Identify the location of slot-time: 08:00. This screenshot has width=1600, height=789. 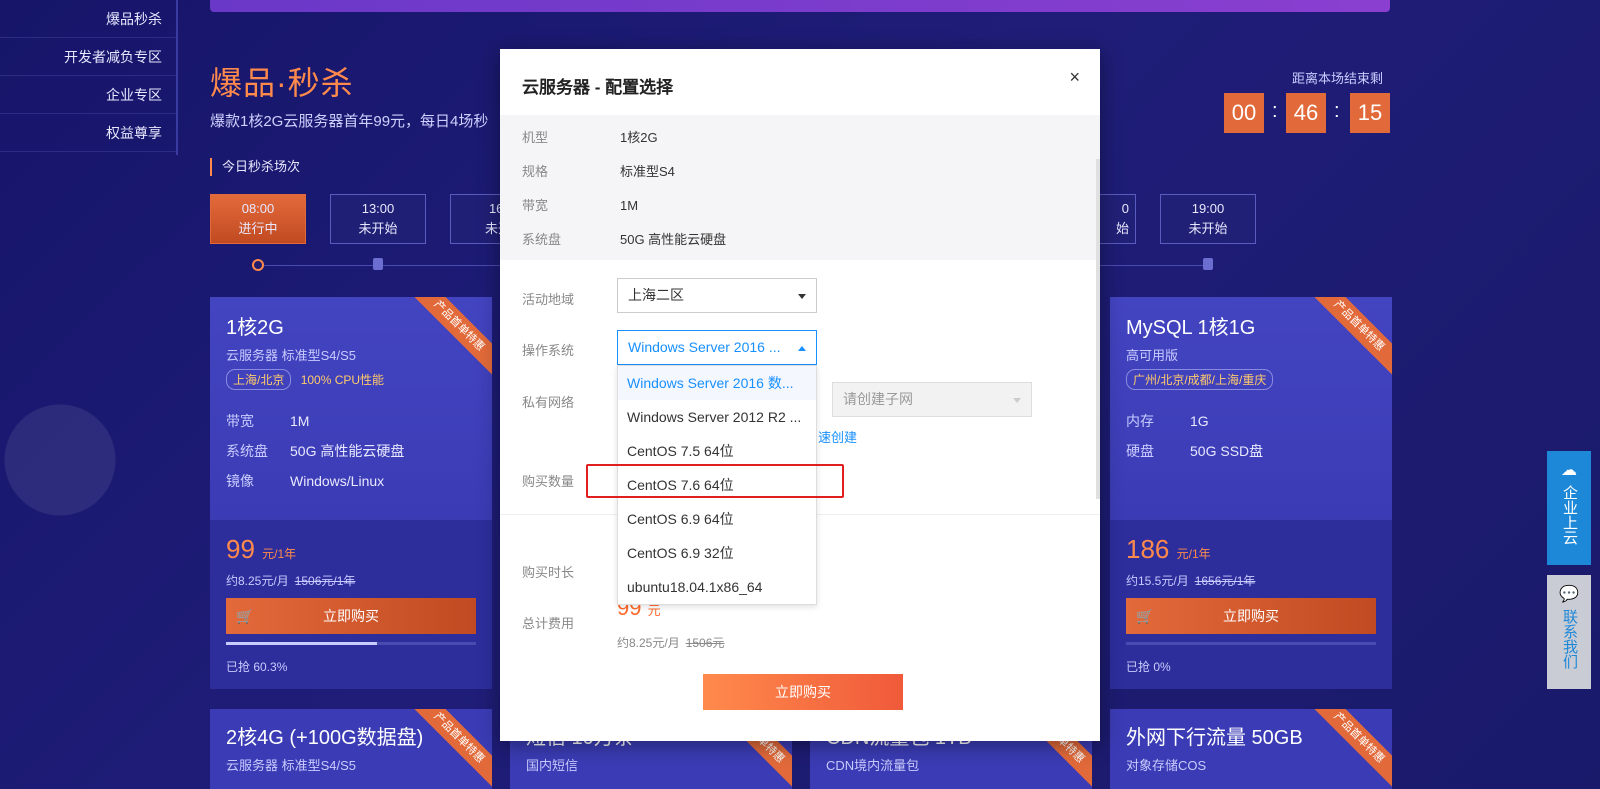
(258, 208).